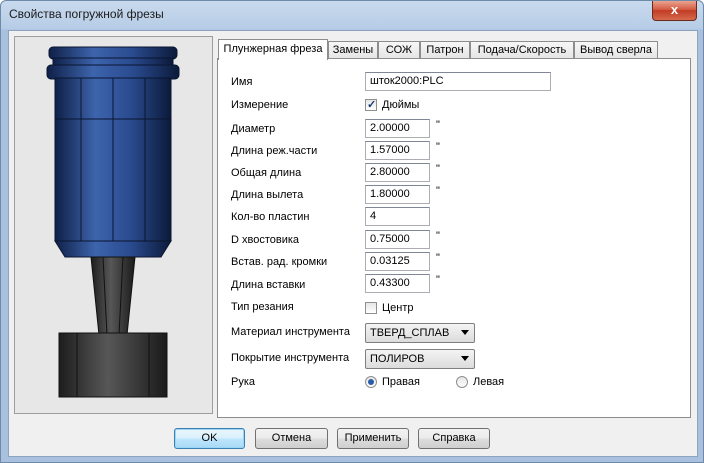 Image resolution: width=704 pixels, height=463 pixels. What do you see at coordinates (279, 262) in the screenshot?
I see `insert-radius-label: Встав. рад. кромки` at bounding box center [279, 262].